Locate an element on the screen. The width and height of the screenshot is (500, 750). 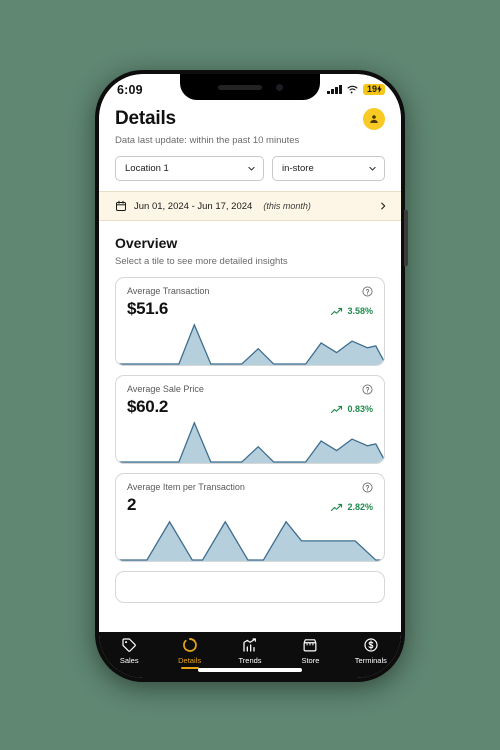
tab-label: Trends is located at coordinates (250, 660).